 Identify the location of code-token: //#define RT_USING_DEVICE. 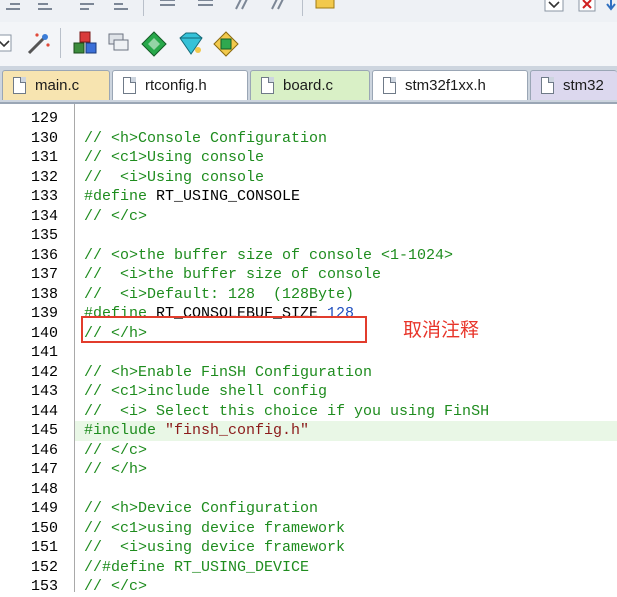
(197, 567).